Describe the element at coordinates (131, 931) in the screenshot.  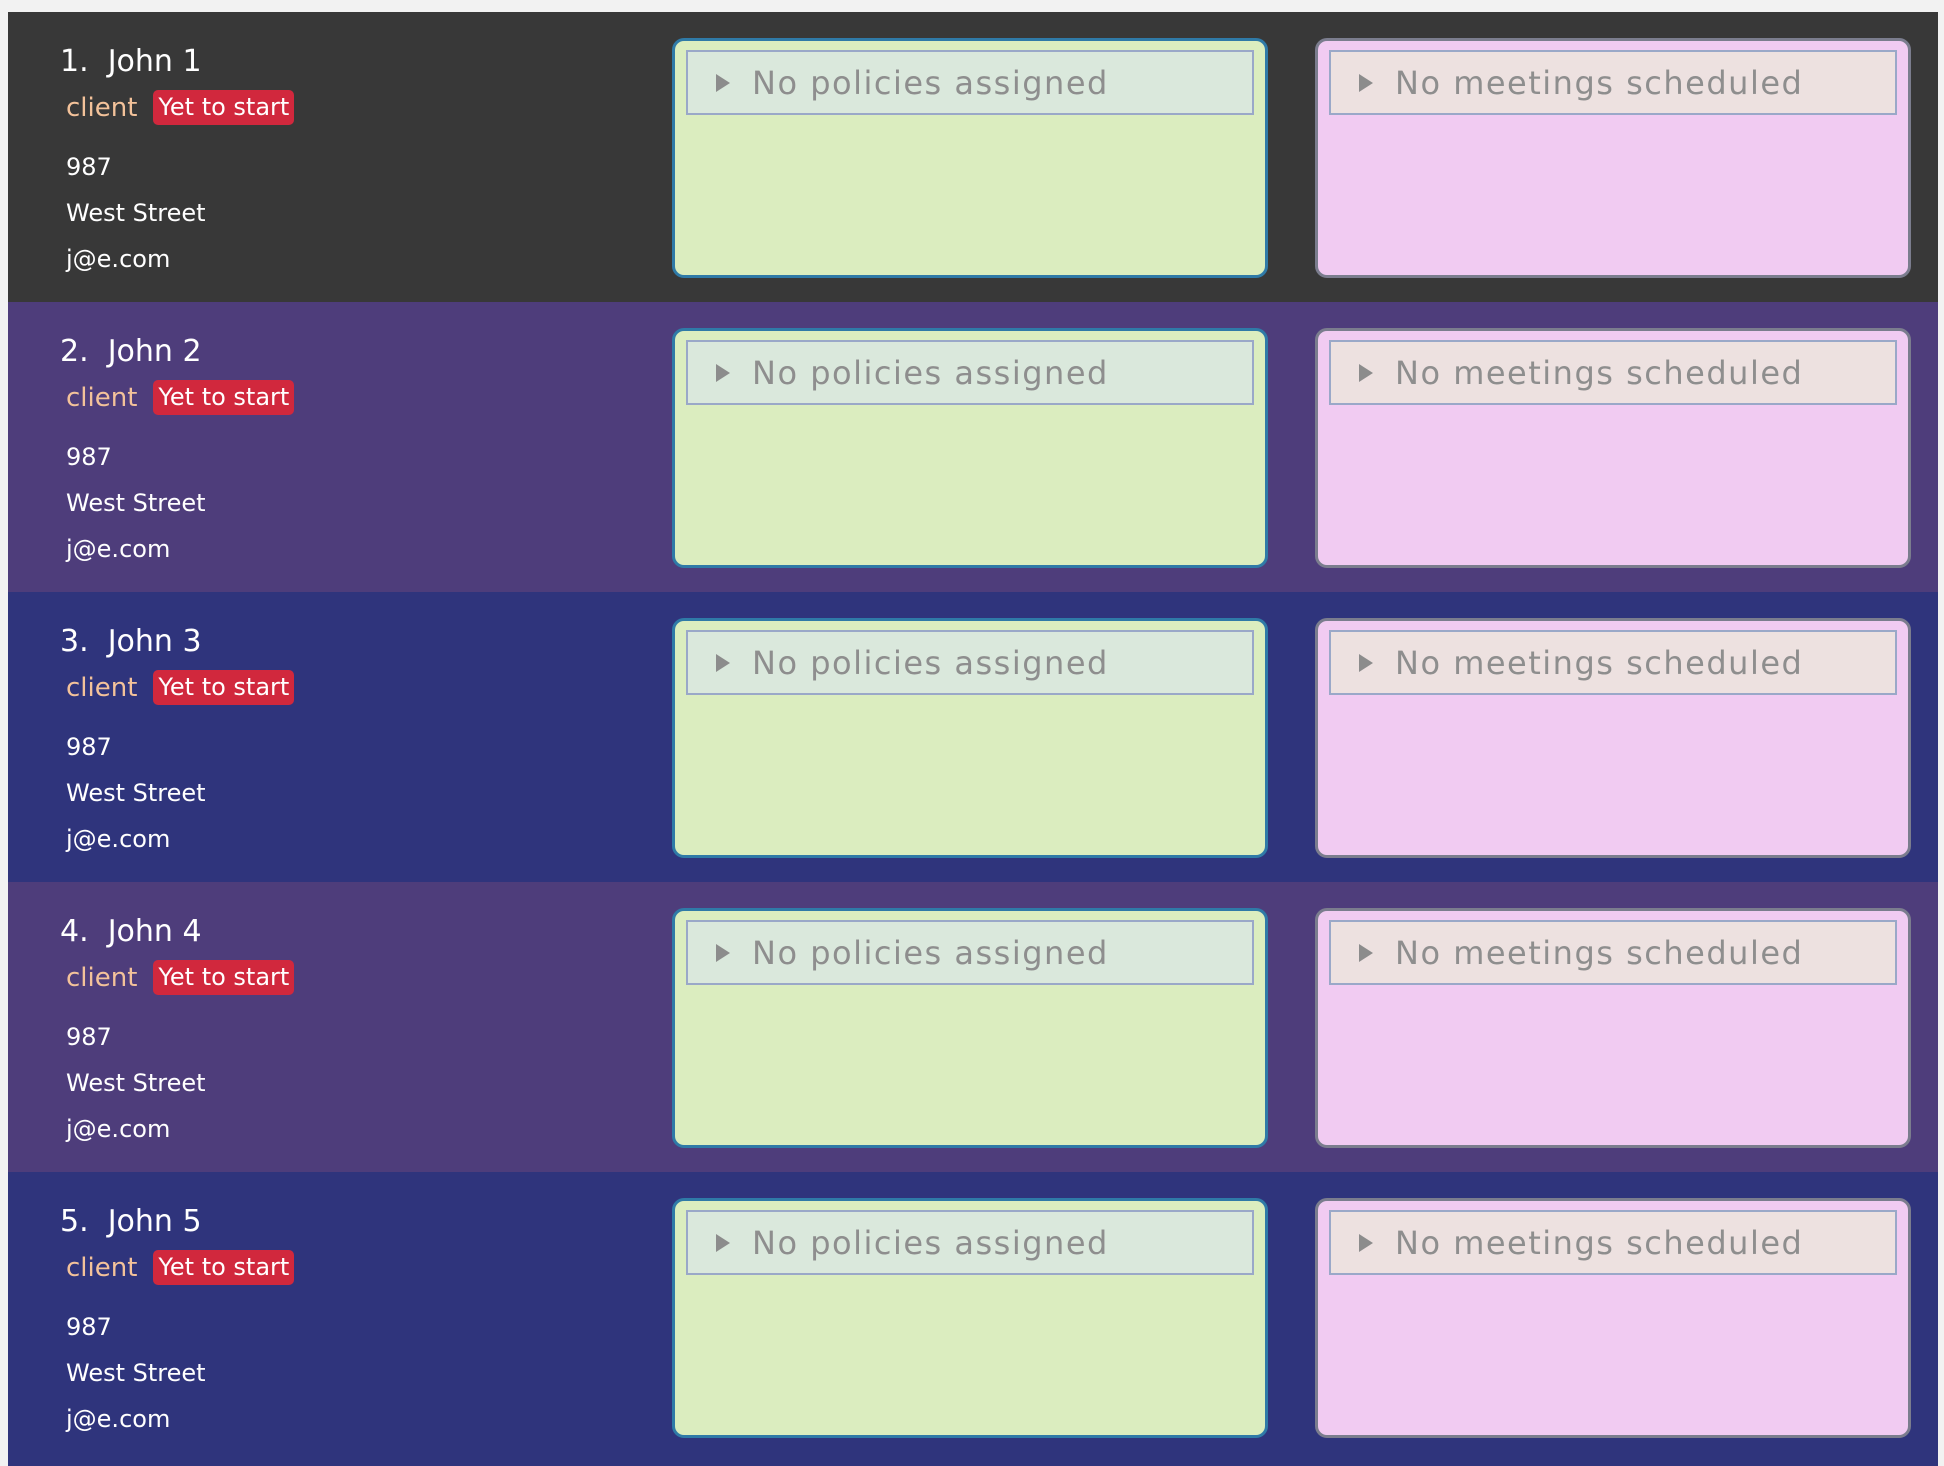
I see `person-name: 4. John 4` at that location.